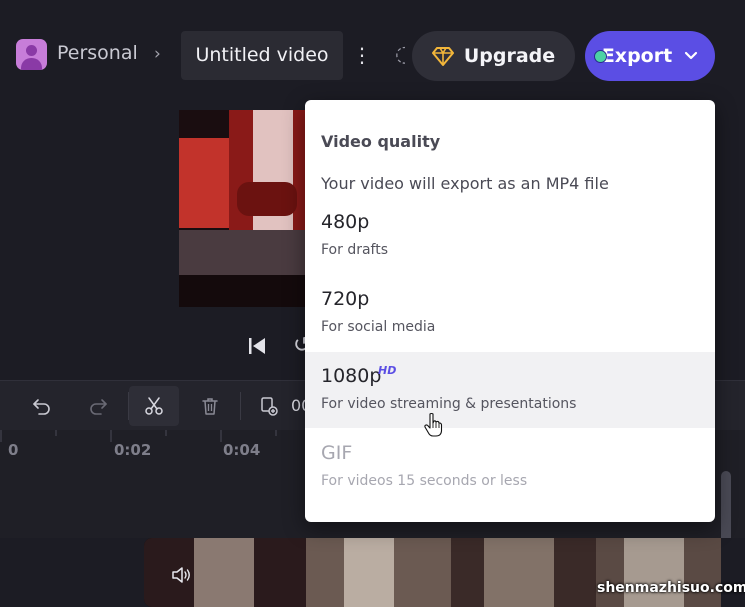 This screenshot has width=745, height=607. I want to click on diamond-icon, so click(442, 56).